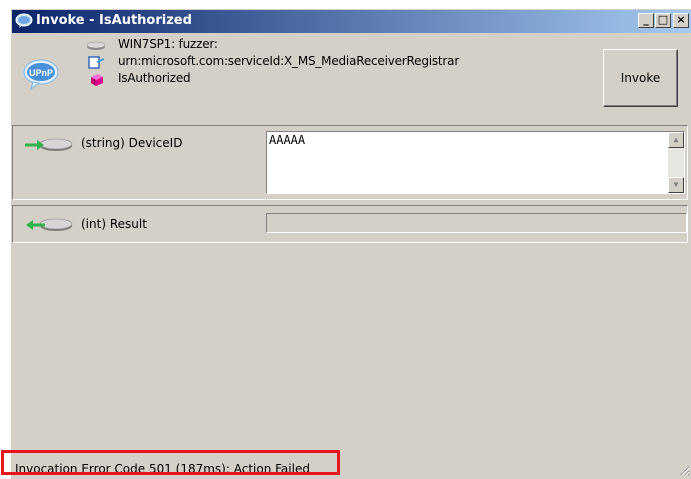  I want to click on argument-panel-out: (int) Result, so click(350, 224).